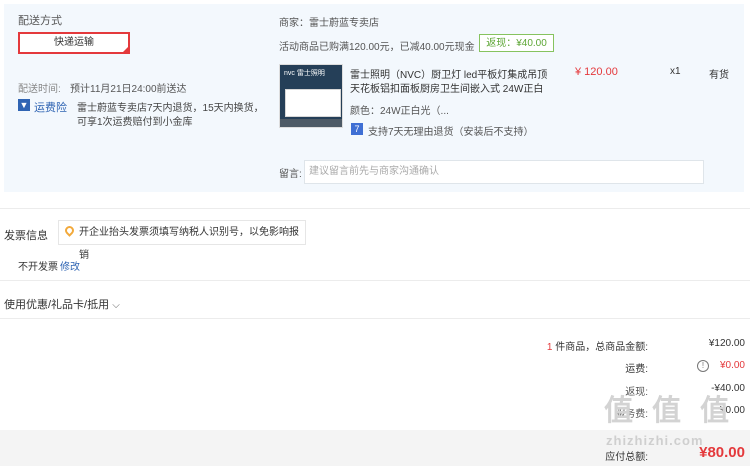  I want to click on return-policy-icon: 7, so click(357, 129).